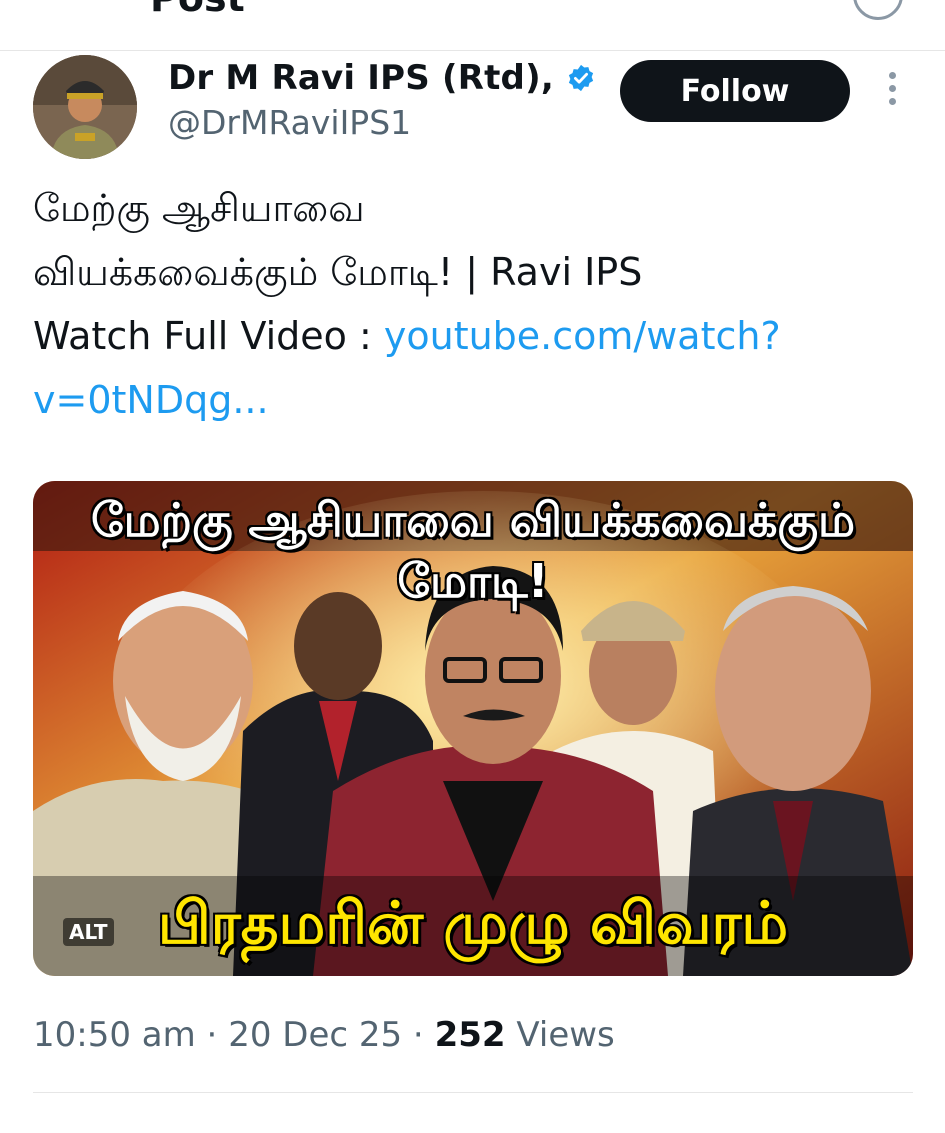 This screenshot has width=945, height=1133. I want to click on avatar, so click(85, 107).